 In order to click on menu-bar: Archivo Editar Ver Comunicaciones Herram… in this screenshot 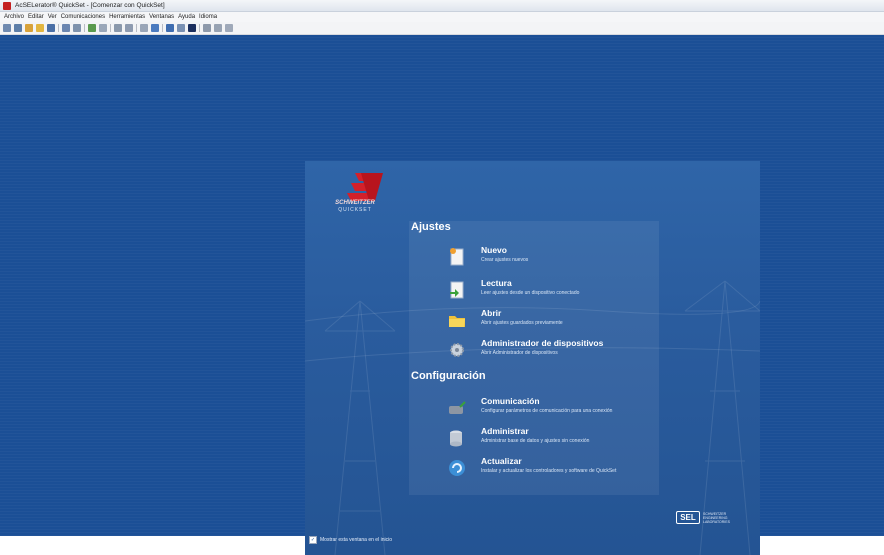, I will do `click(442, 17)`.